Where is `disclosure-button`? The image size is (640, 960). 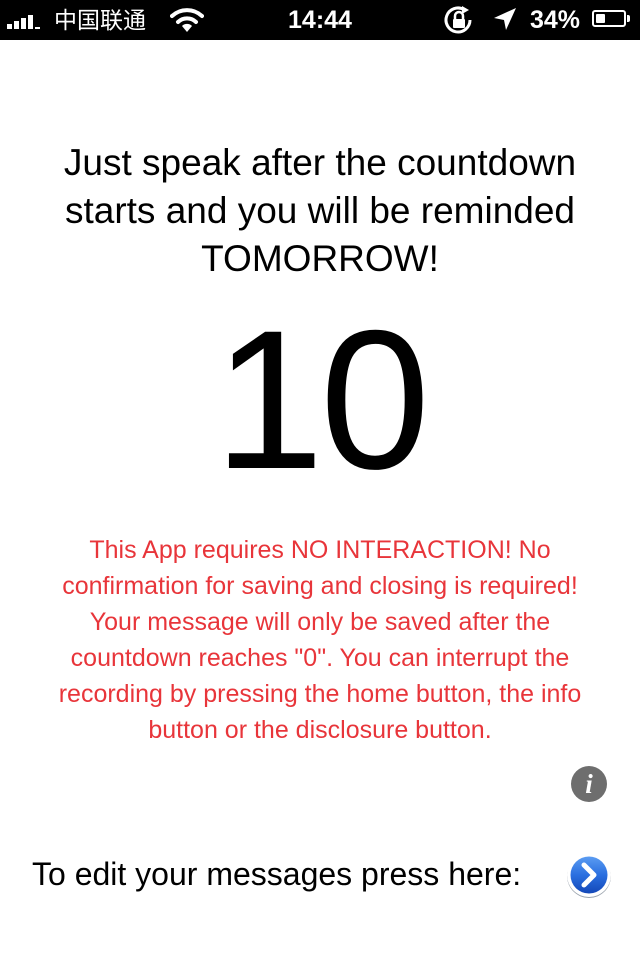
disclosure-button is located at coordinates (589, 875).